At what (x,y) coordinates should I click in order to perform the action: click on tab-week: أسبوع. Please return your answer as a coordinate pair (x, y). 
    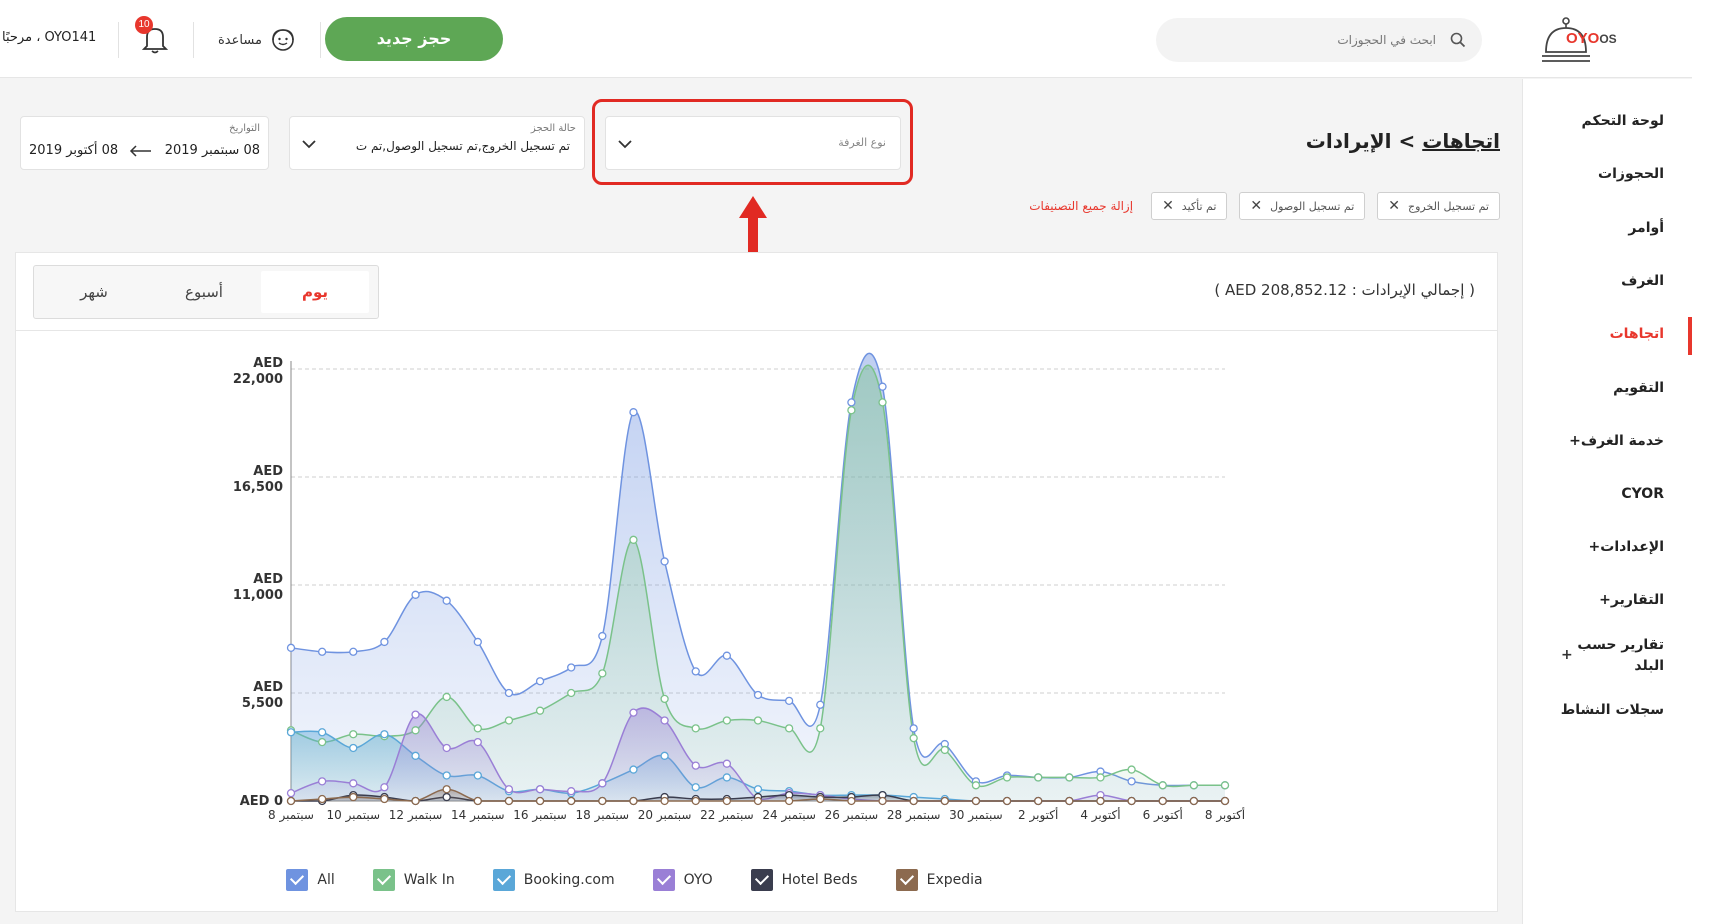
    Looking at the image, I should click on (204, 292).